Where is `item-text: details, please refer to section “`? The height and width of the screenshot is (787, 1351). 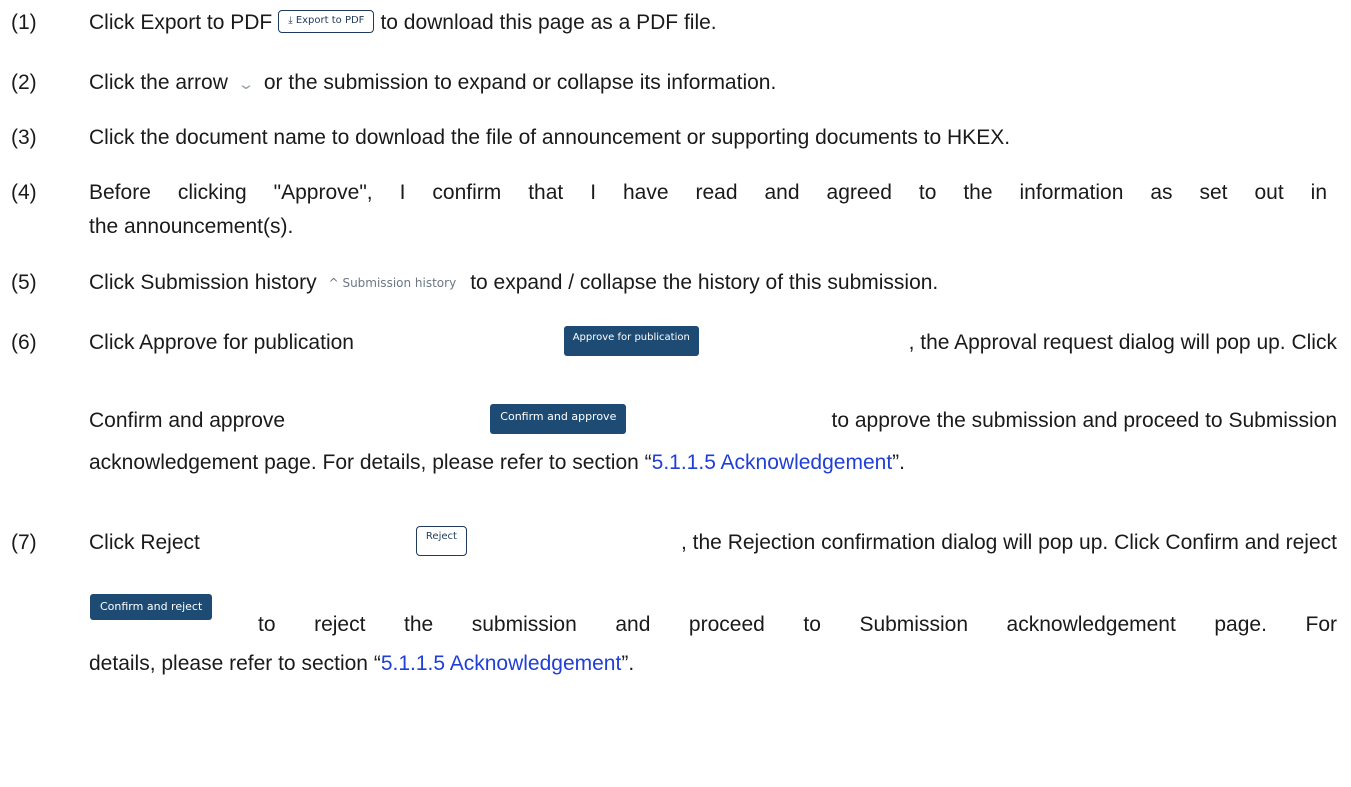
item-text: details, please refer to section “ is located at coordinates (235, 663).